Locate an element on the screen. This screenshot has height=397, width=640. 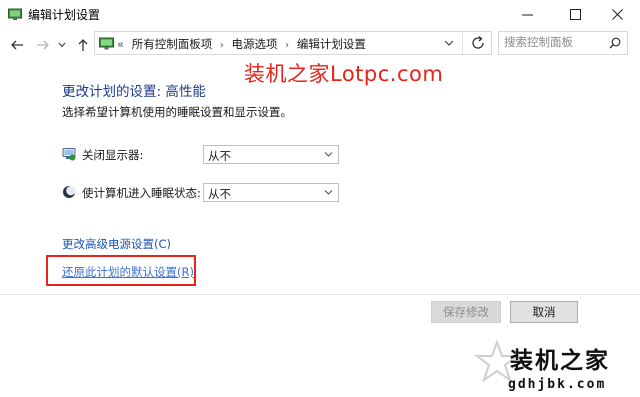
maximize-button is located at coordinates (575, 14).